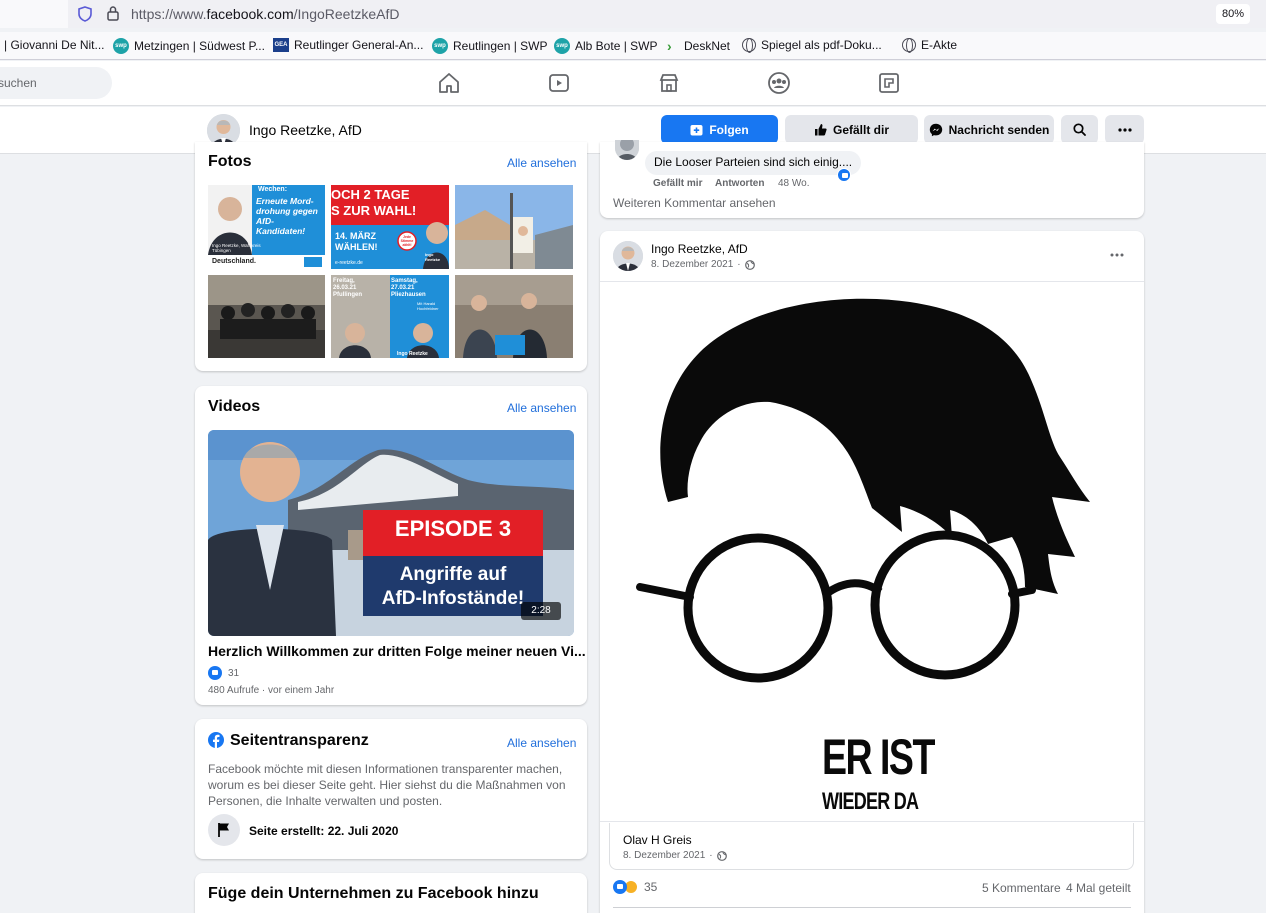 The width and height of the screenshot is (1266, 913). Describe the element at coordinates (677, 183) in the screenshot. I see `comment-like-link: Gefällt mir` at that location.